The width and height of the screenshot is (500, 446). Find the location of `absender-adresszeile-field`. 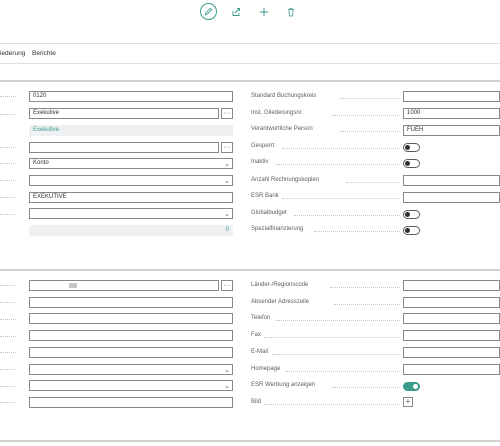

absender-adresszeile-field is located at coordinates (451, 302).